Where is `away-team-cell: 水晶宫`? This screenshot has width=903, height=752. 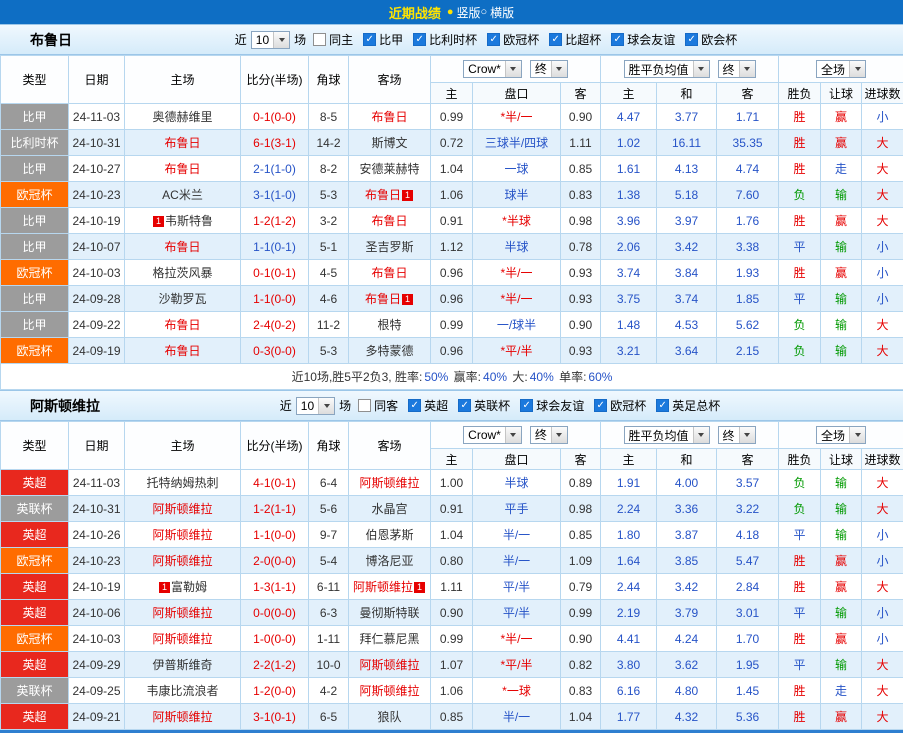 away-team-cell: 水晶宫 is located at coordinates (389, 508).